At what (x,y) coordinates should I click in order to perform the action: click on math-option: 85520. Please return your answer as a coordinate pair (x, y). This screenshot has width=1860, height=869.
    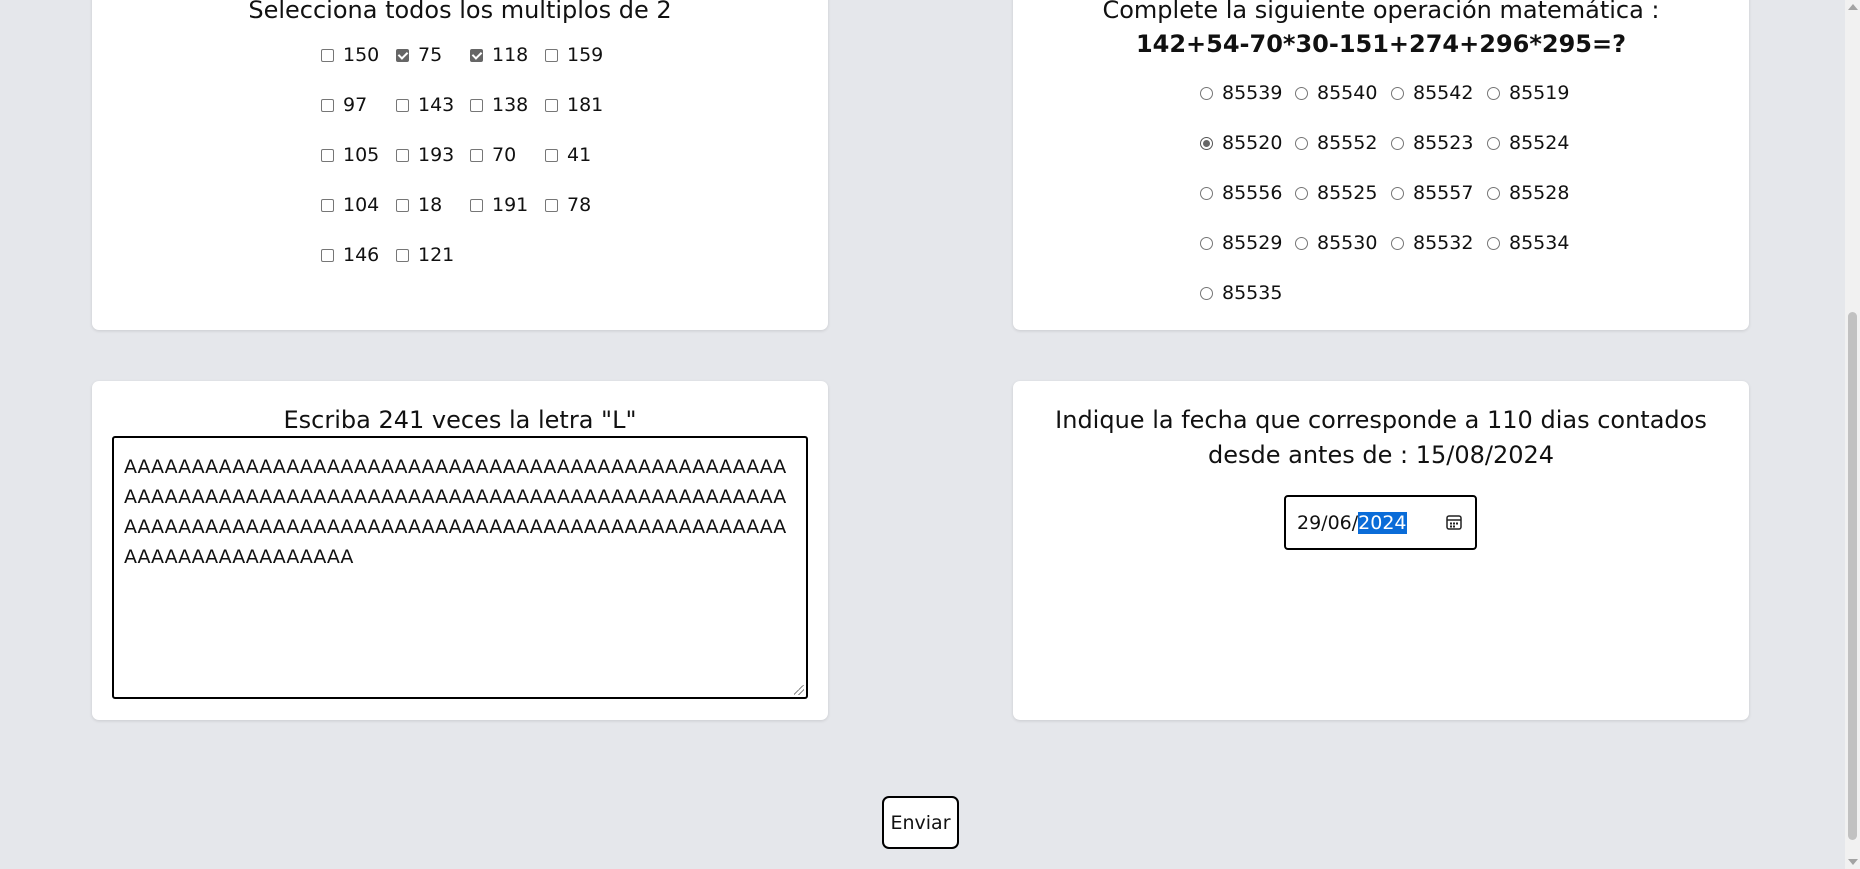
    Looking at the image, I should click on (1246, 143).